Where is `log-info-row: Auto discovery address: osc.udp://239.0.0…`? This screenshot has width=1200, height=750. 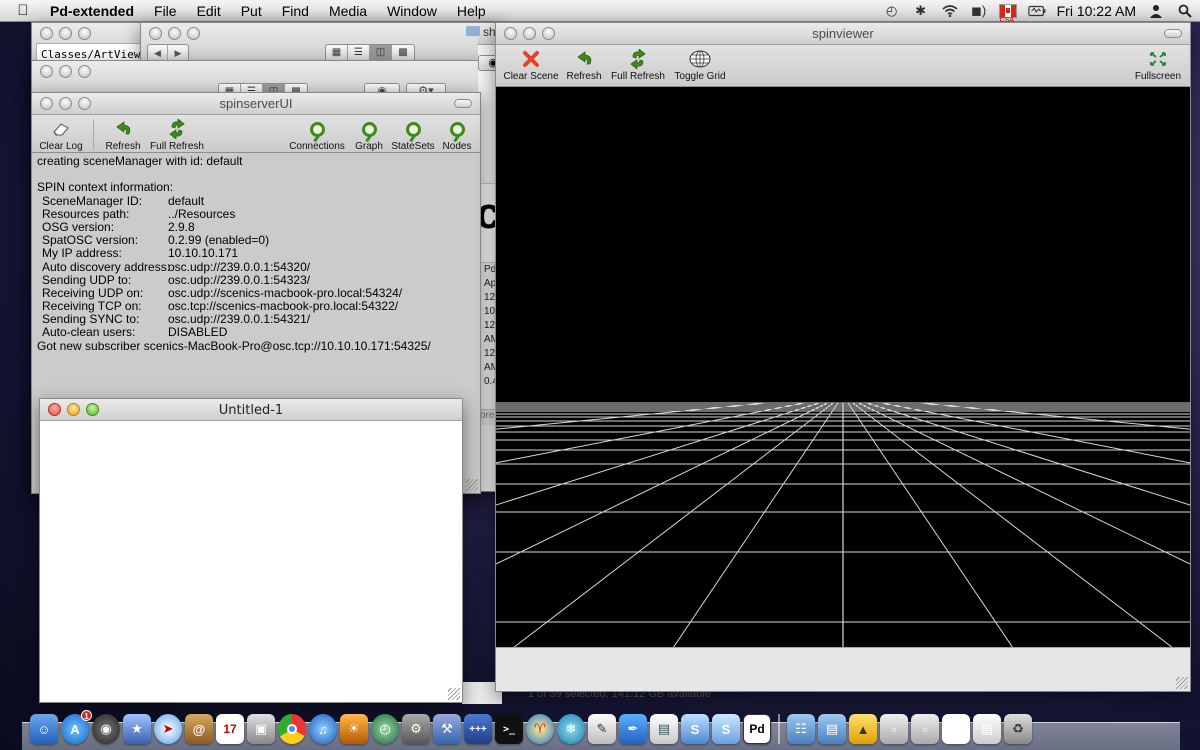
log-info-row: Auto discovery address: osc.udp://239.0.0… is located at coordinates (256, 267).